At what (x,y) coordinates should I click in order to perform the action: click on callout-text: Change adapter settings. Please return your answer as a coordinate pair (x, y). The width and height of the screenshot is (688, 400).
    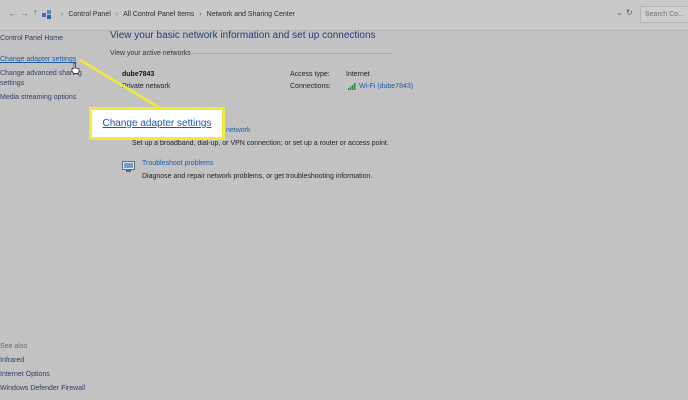
    Looking at the image, I should click on (157, 123).